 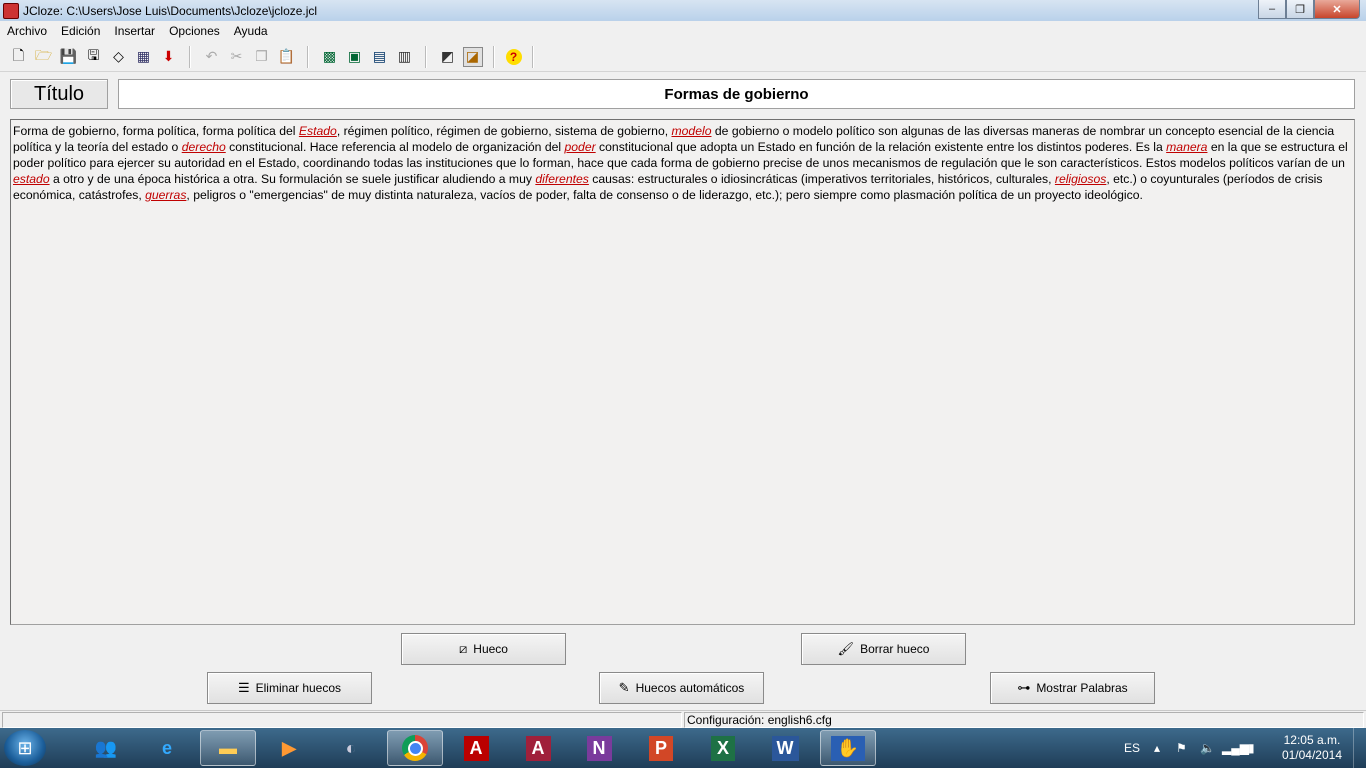 What do you see at coordinates (472, 56) in the screenshot?
I see `config-icon: ◪` at bounding box center [472, 56].